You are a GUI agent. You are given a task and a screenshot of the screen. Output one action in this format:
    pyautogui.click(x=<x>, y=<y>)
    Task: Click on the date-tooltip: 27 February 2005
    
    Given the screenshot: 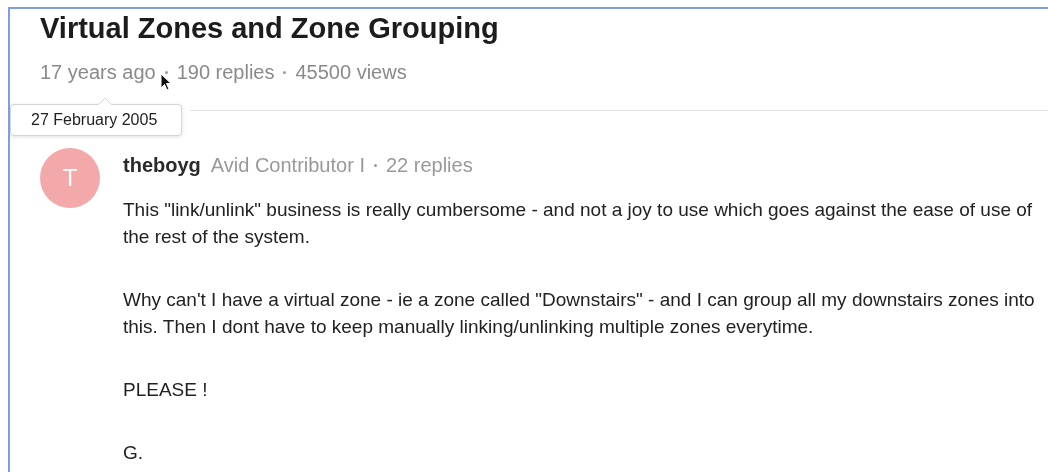 What is the action you would take?
    pyautogui.click(x=96, y=120)
    